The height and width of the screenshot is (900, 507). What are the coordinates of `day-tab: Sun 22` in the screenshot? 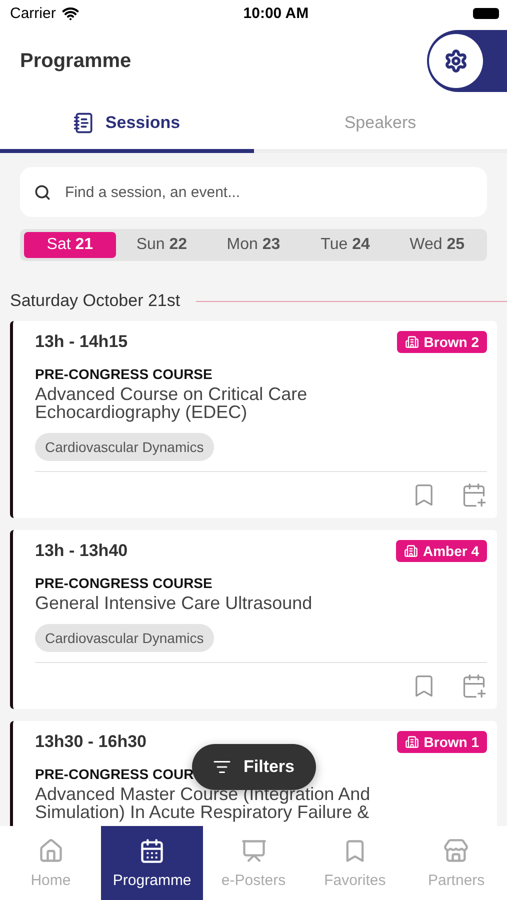 It's located at (162, 245).